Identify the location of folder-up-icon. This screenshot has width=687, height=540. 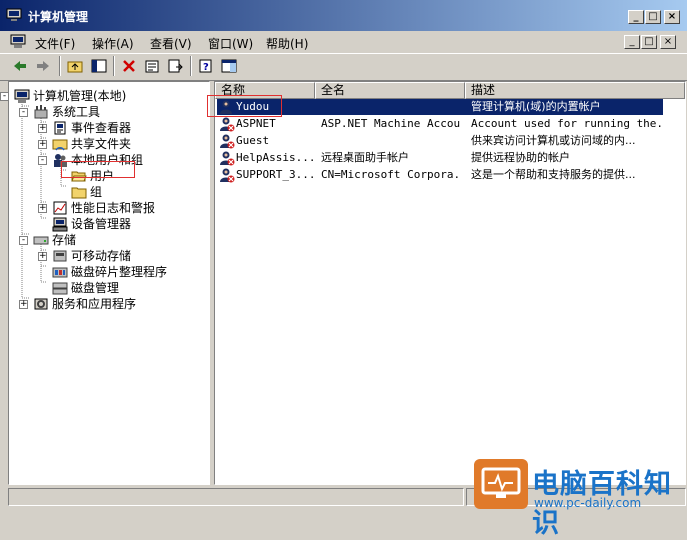
(75, 67).